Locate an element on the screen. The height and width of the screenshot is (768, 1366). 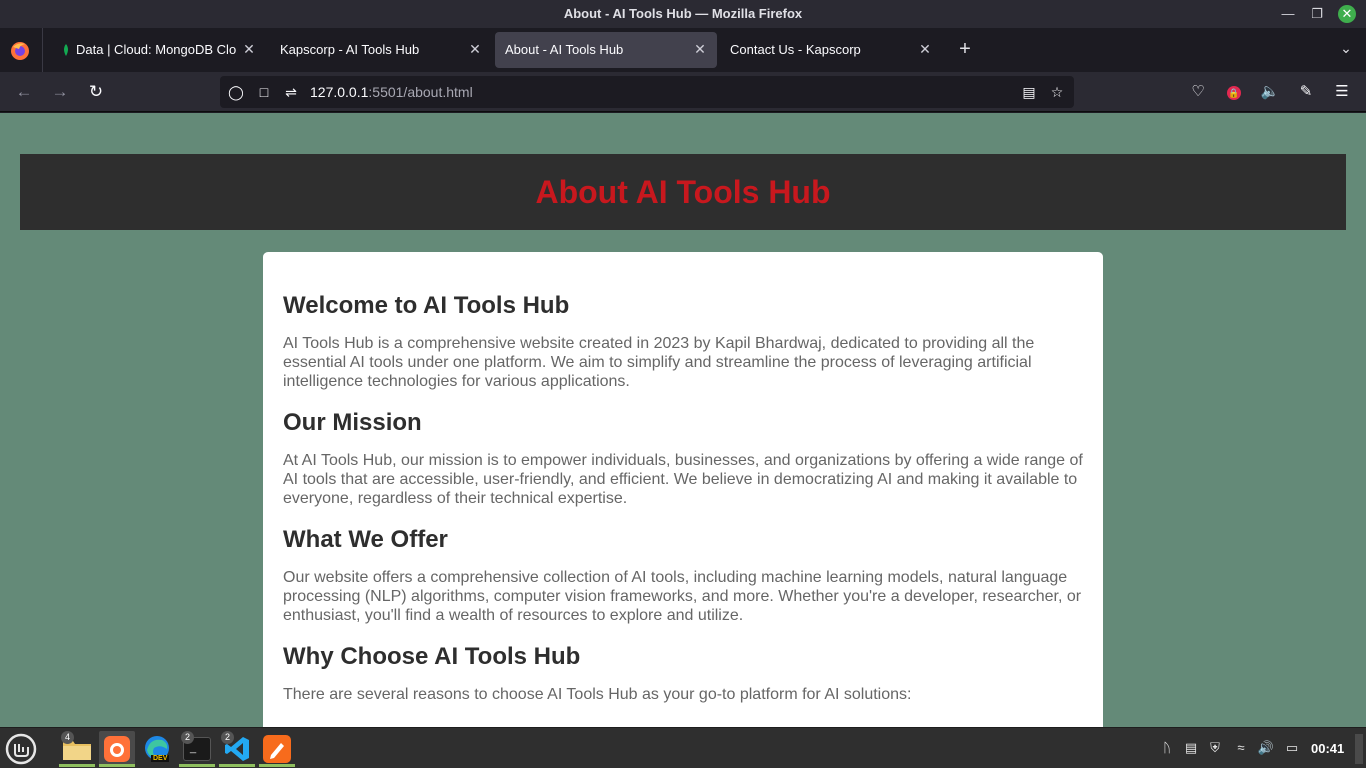
hamburger-menu-icon: ☰ is located at coordinates (1342, 92).